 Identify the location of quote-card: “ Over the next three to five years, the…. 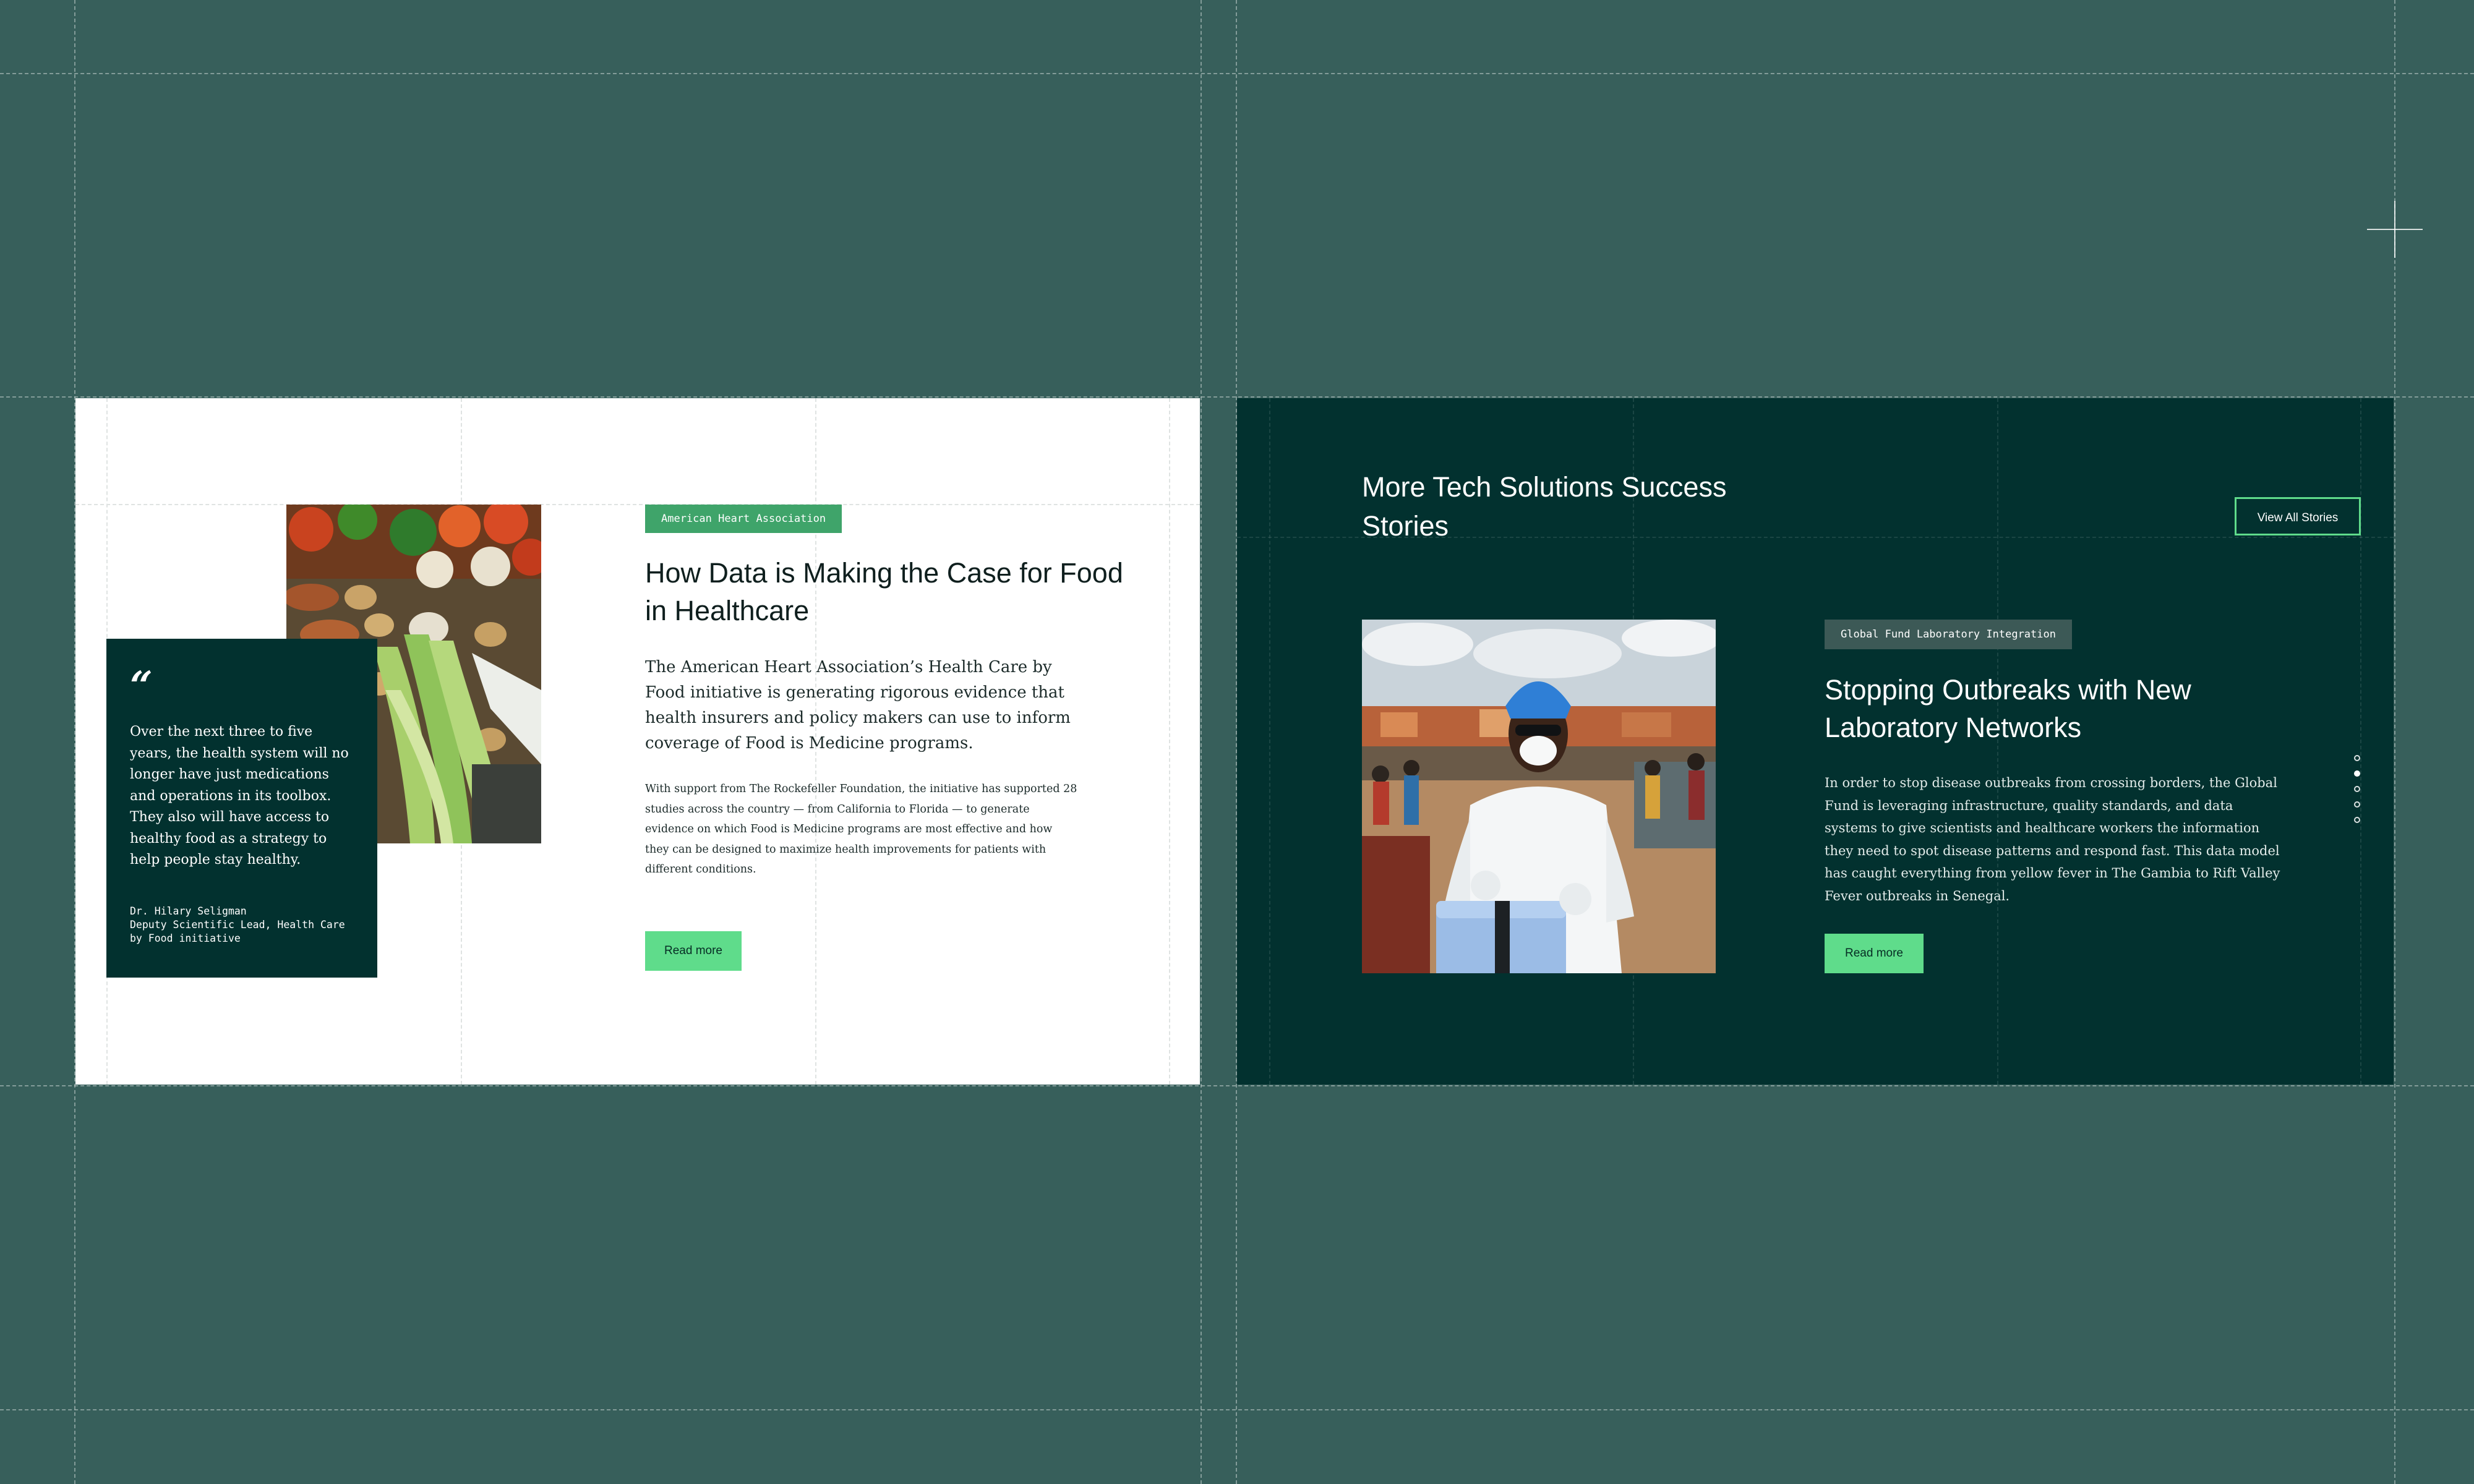
(242, 808).